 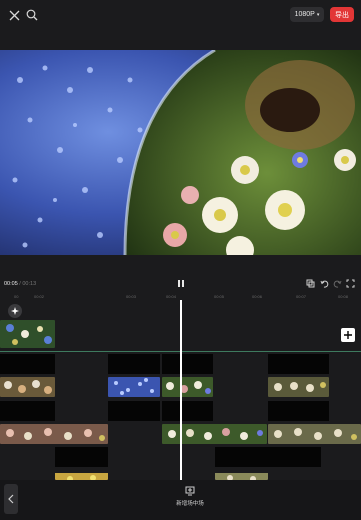 What do you see at coordinates (219, 296) in the screenshot?
I see `ruler-tick: 00:05` at bounding box center [219, 296].